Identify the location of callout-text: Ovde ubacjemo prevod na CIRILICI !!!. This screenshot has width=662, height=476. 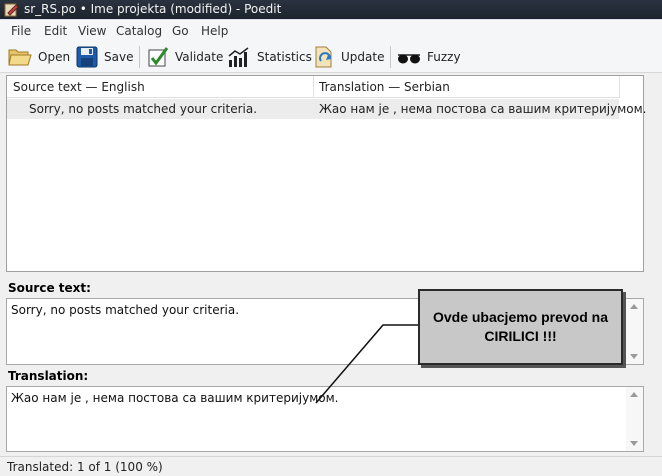
(520, 326).